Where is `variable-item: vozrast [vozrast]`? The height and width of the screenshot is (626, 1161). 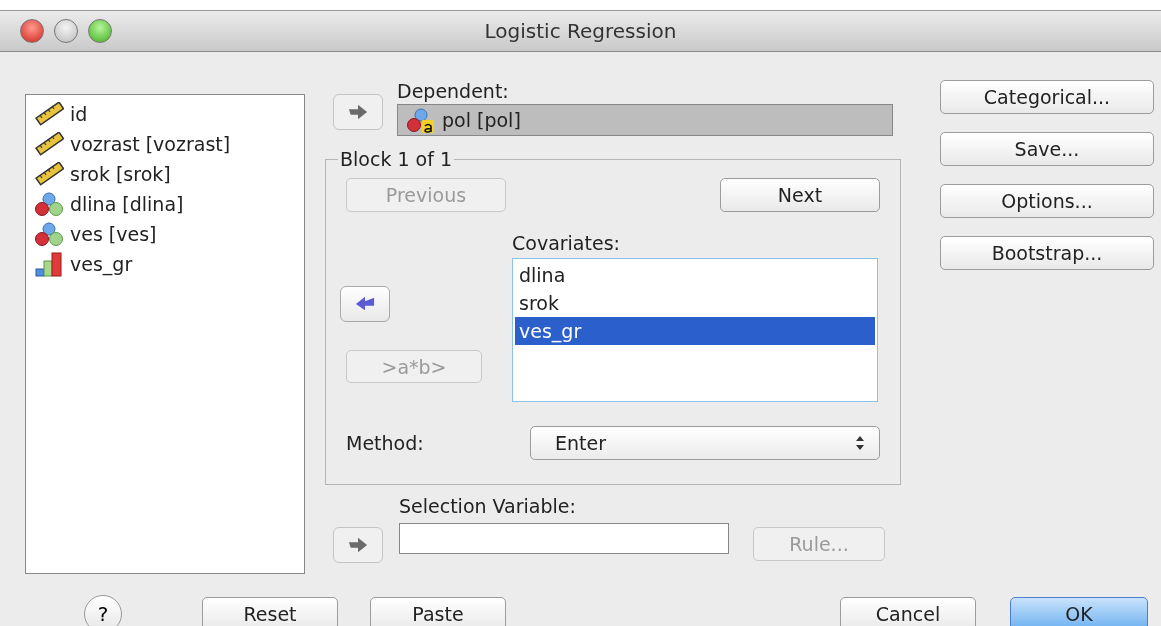 variable-item: vozrast [vozrast] is located at coordinates (128, 144).